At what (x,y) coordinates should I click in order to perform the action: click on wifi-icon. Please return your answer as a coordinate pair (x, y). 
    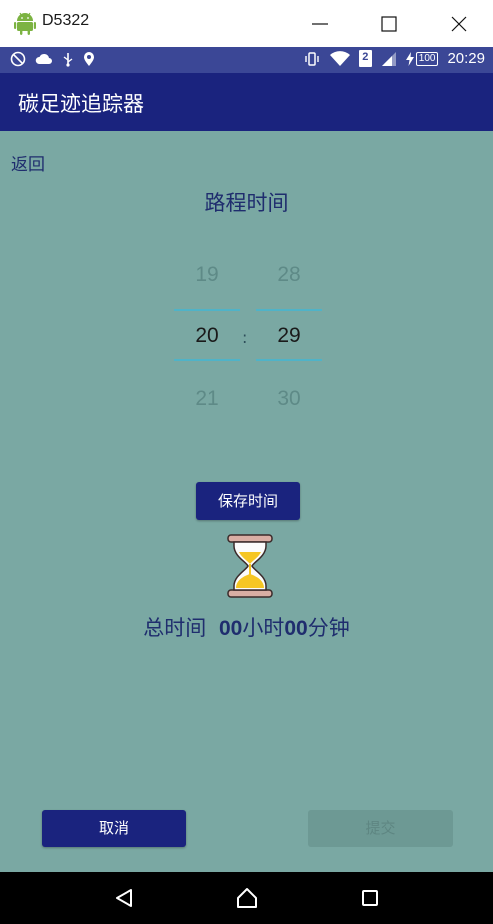
    Looking at the image, I should click on (339, 58).